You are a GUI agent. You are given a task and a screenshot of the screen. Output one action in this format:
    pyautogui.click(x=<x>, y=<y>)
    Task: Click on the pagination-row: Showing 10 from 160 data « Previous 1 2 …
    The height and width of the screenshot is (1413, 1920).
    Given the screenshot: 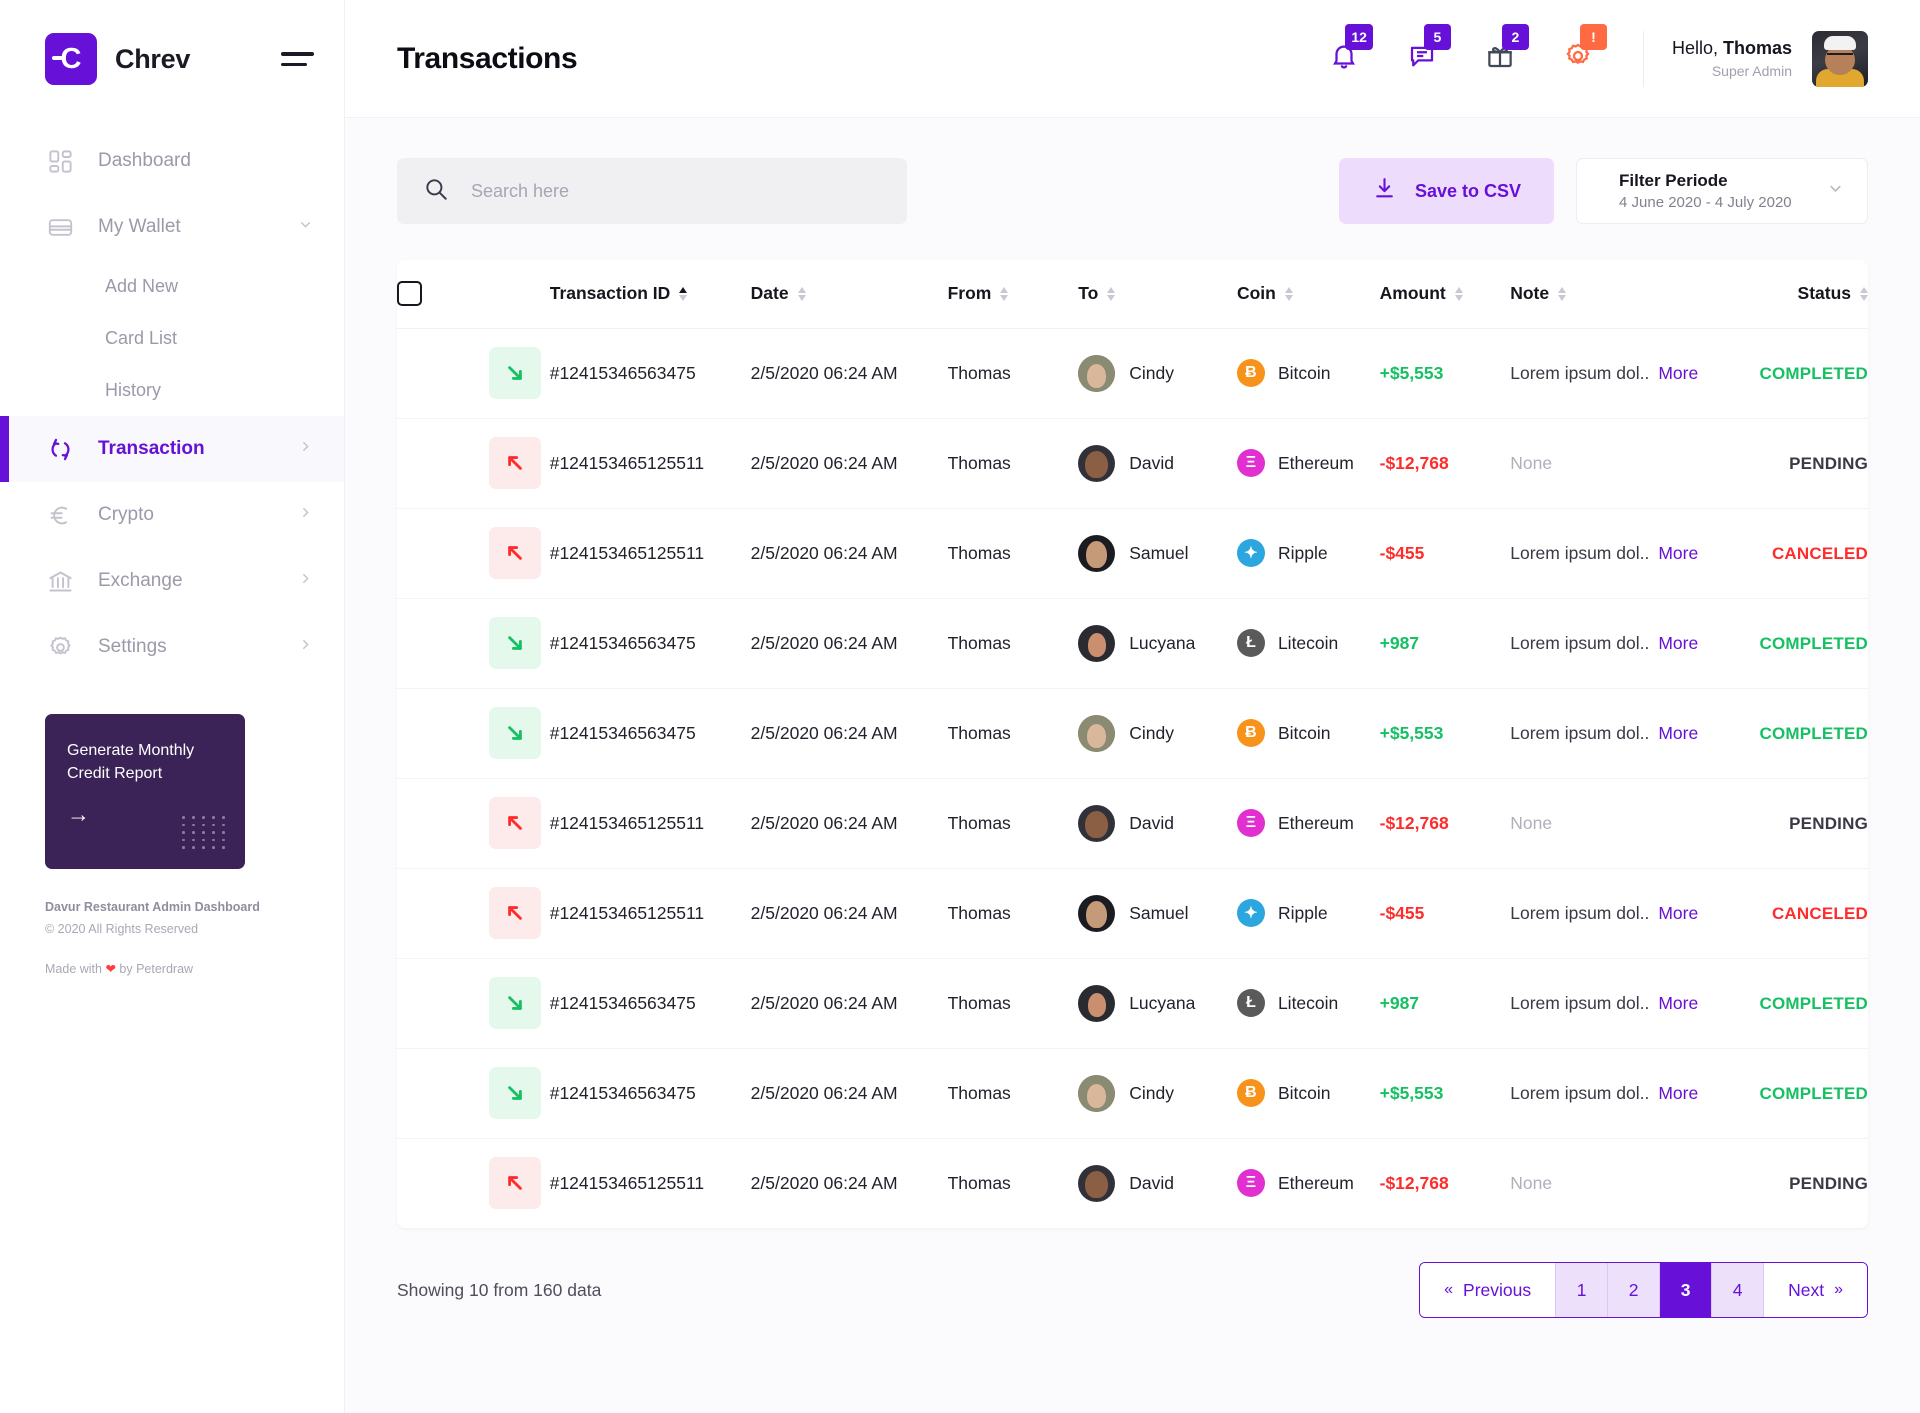 What is the action you would take?
    pyautogui.click(x=1132, y=1295)
    